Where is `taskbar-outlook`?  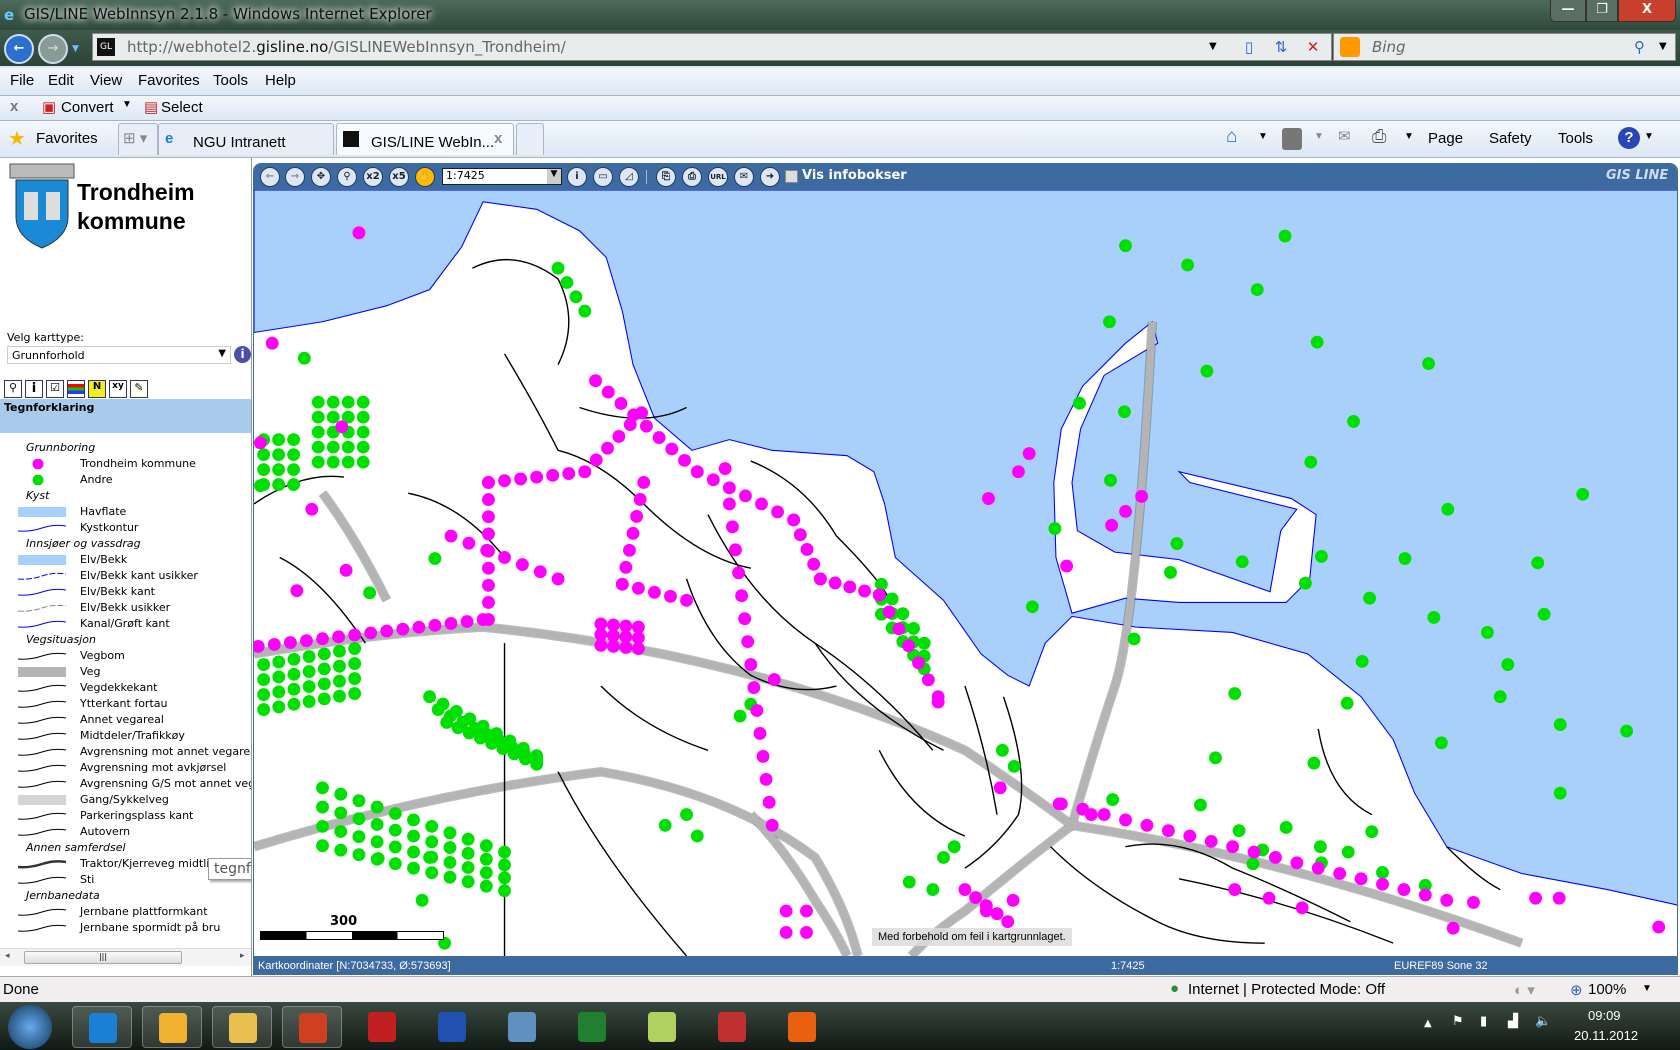 taskbar-outlook is located at coordinates (172, 1027).